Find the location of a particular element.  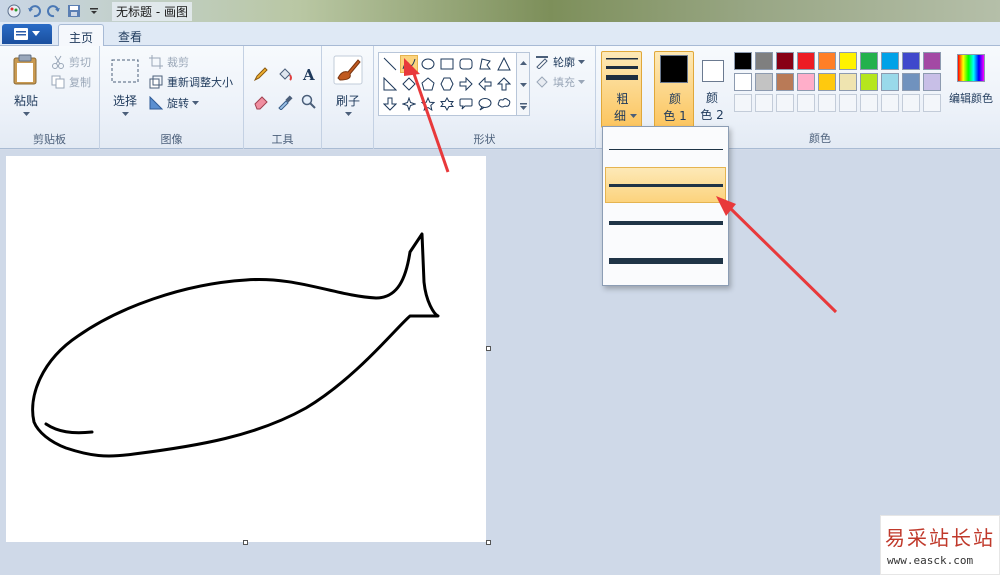

watermark-main-text: 易采站长站 is located at coordinates (940, 538).